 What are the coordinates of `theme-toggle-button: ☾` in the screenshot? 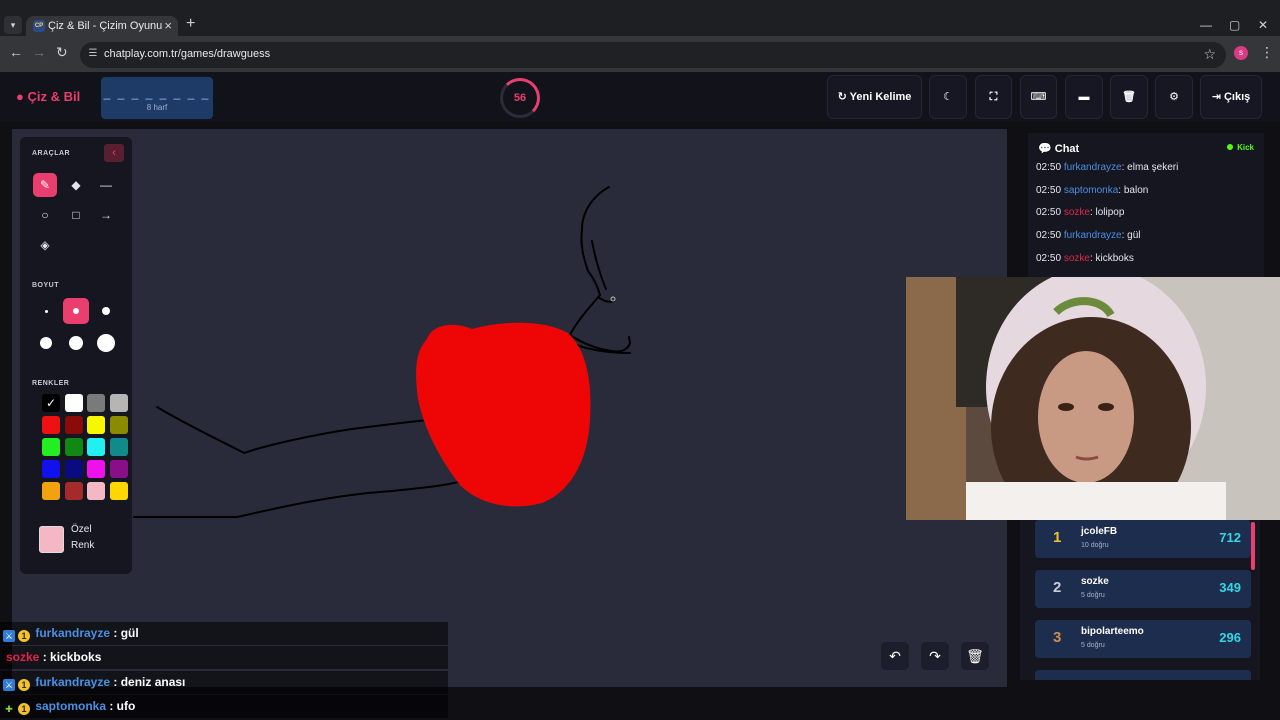 It's located at (948, 97).